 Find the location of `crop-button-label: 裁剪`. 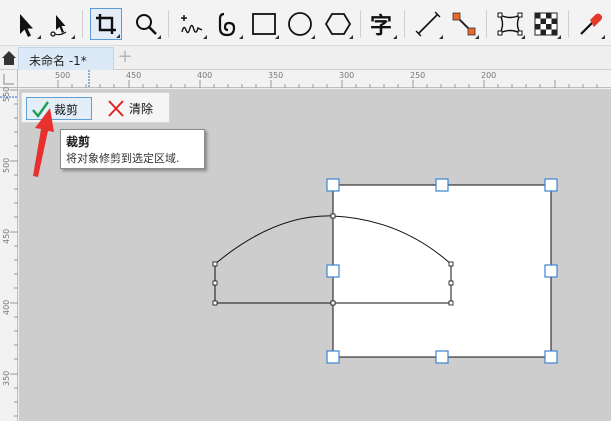

crop-button-label: 裁剪 is located at coordinates (66, 110).